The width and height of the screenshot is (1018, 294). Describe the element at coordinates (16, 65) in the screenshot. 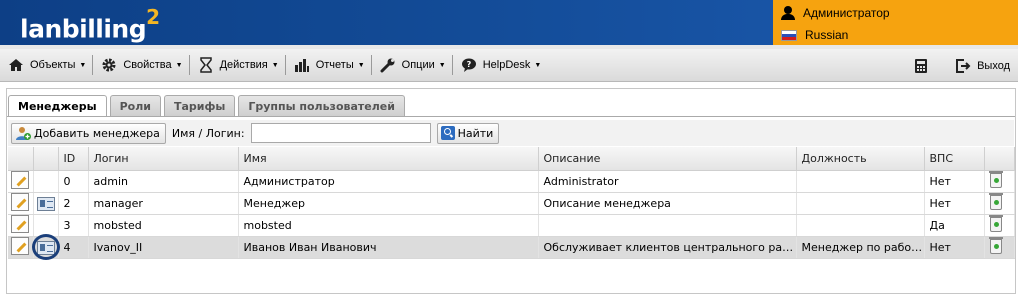

I see `home-icon` at that location.